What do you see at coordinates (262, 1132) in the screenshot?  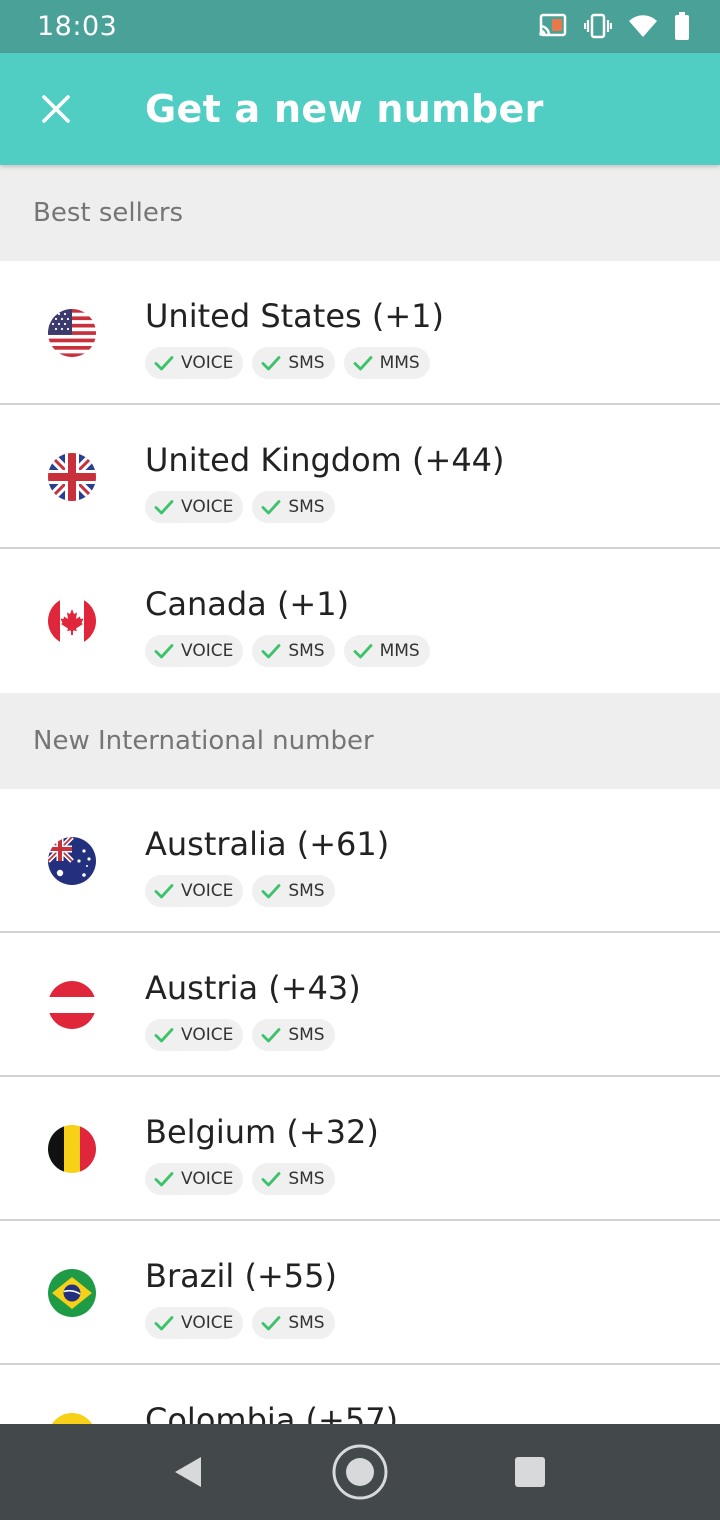 I see `country-name: Belgium (+32)` at bounding box center [262, 1132].